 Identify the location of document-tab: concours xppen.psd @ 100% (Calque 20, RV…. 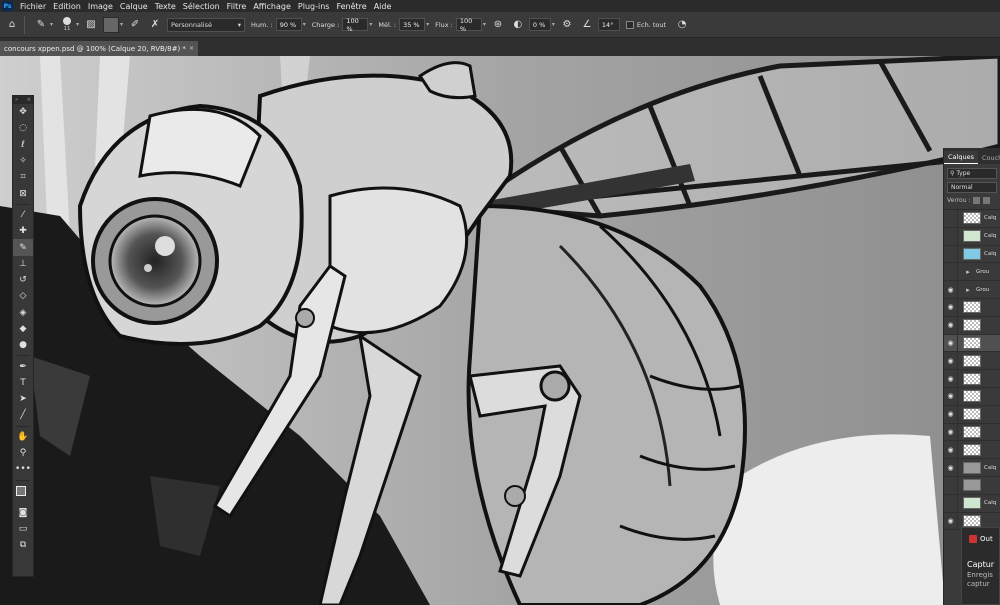
(99, 48).